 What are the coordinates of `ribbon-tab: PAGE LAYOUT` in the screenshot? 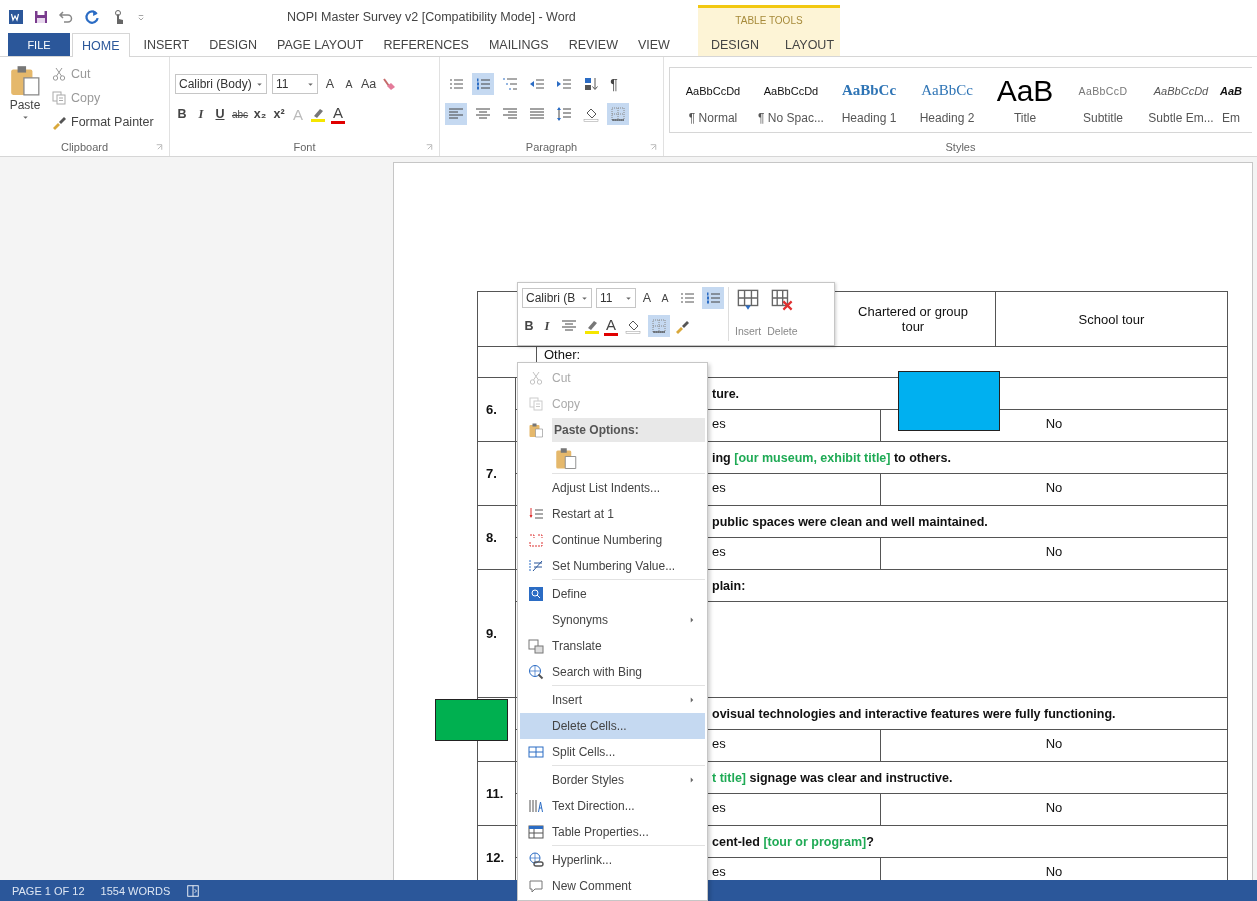 It's located at (320, 44).